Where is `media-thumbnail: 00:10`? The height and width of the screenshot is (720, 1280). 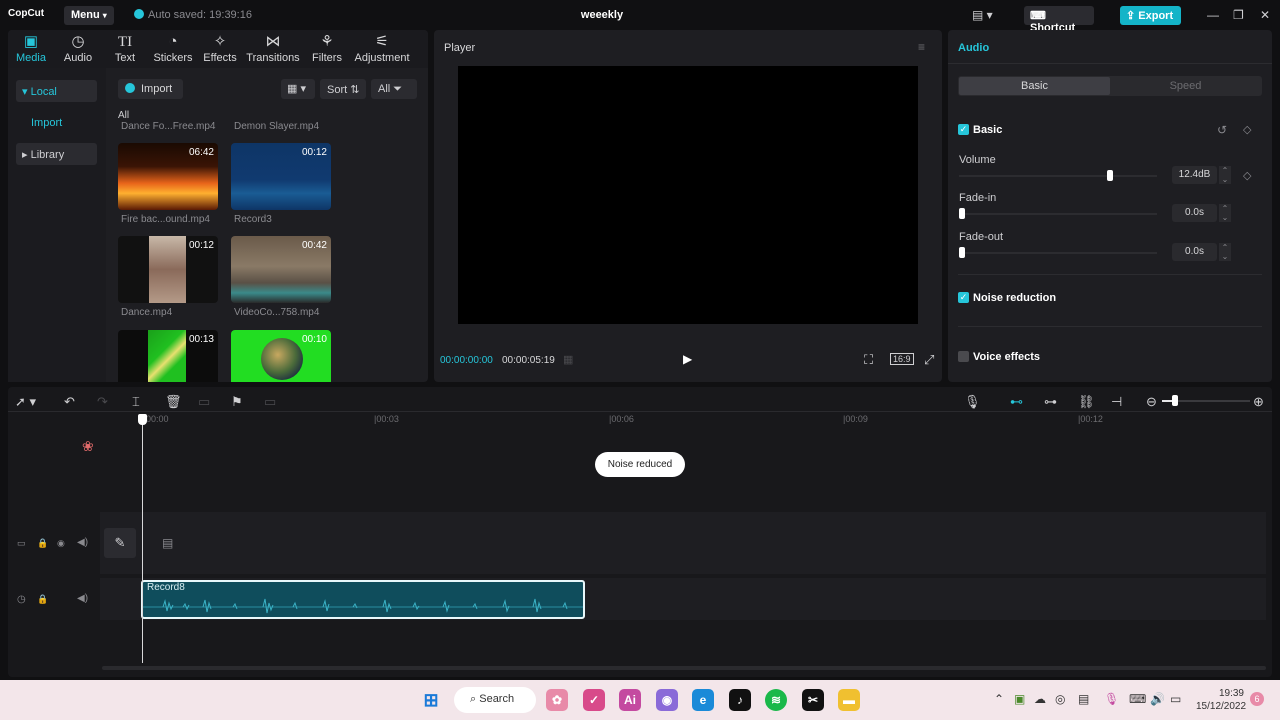
media-thumbnail: 00:10 is located at coordinates (281, 356).